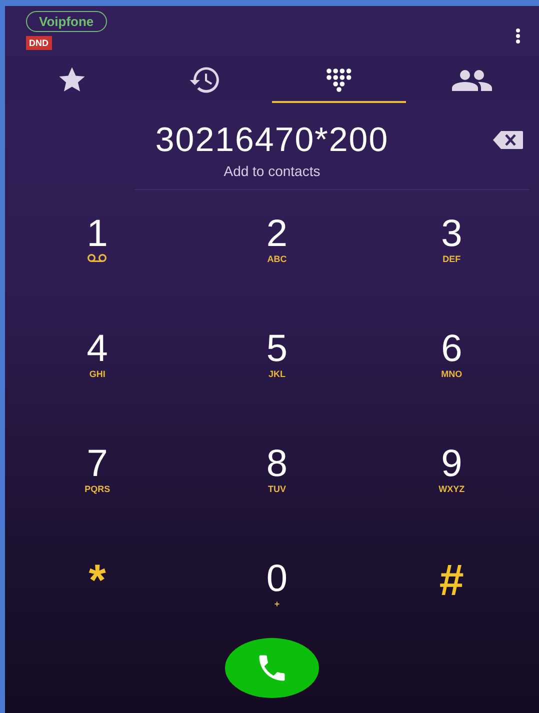 The image size is (539, 713). What do you see at coordinates (277, 349) in the screenshot?
I see `dial-key: 5` at bounding box center [277, 349].